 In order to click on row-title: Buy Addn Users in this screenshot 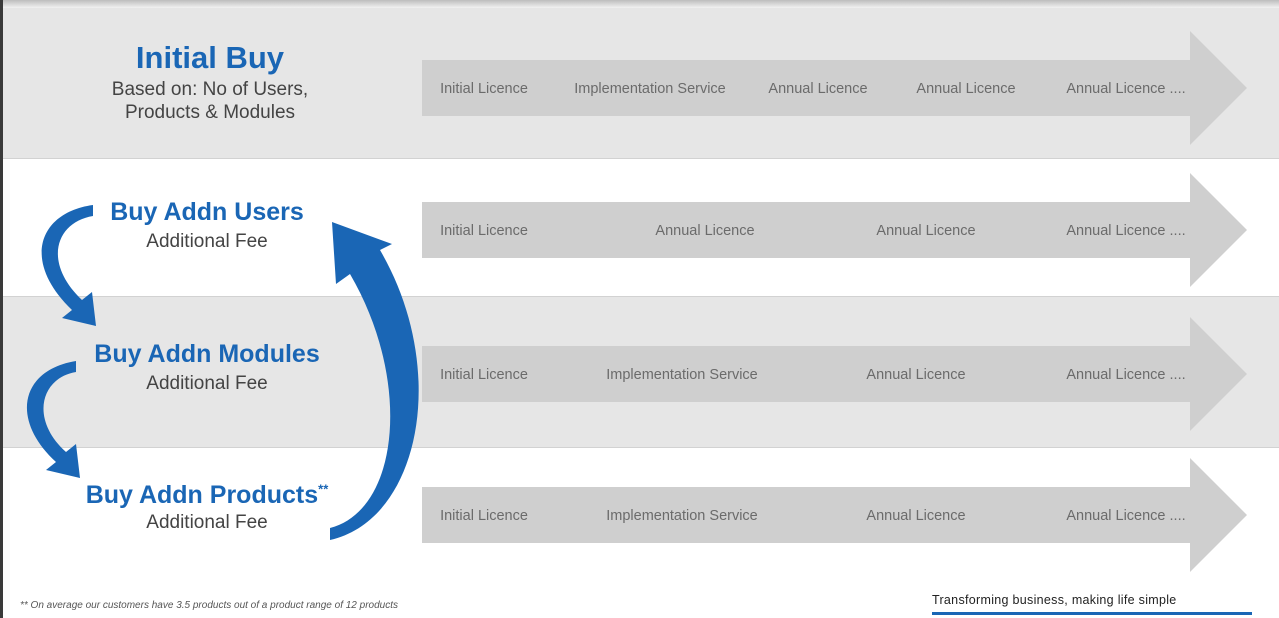, I will do `click(207, 212)`.